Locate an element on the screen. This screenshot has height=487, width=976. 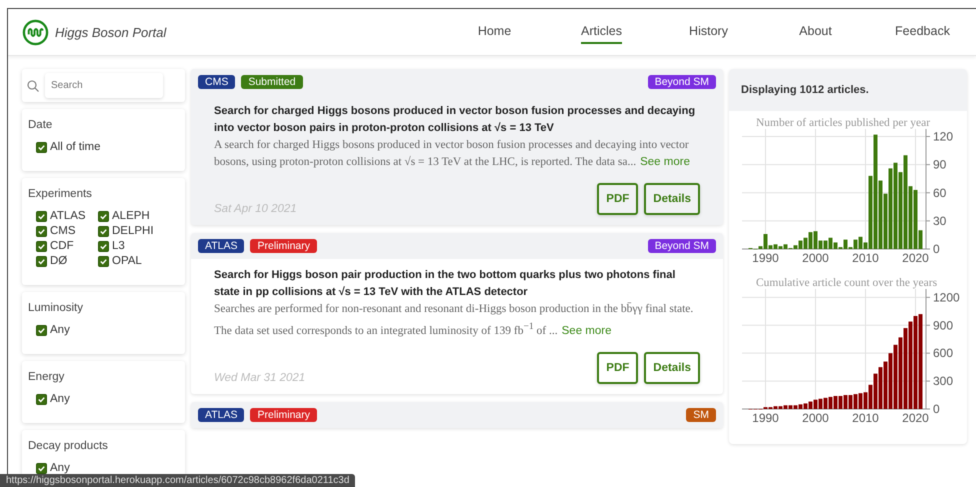
y-tick-label: 60 is located at coordinates (940, 193).